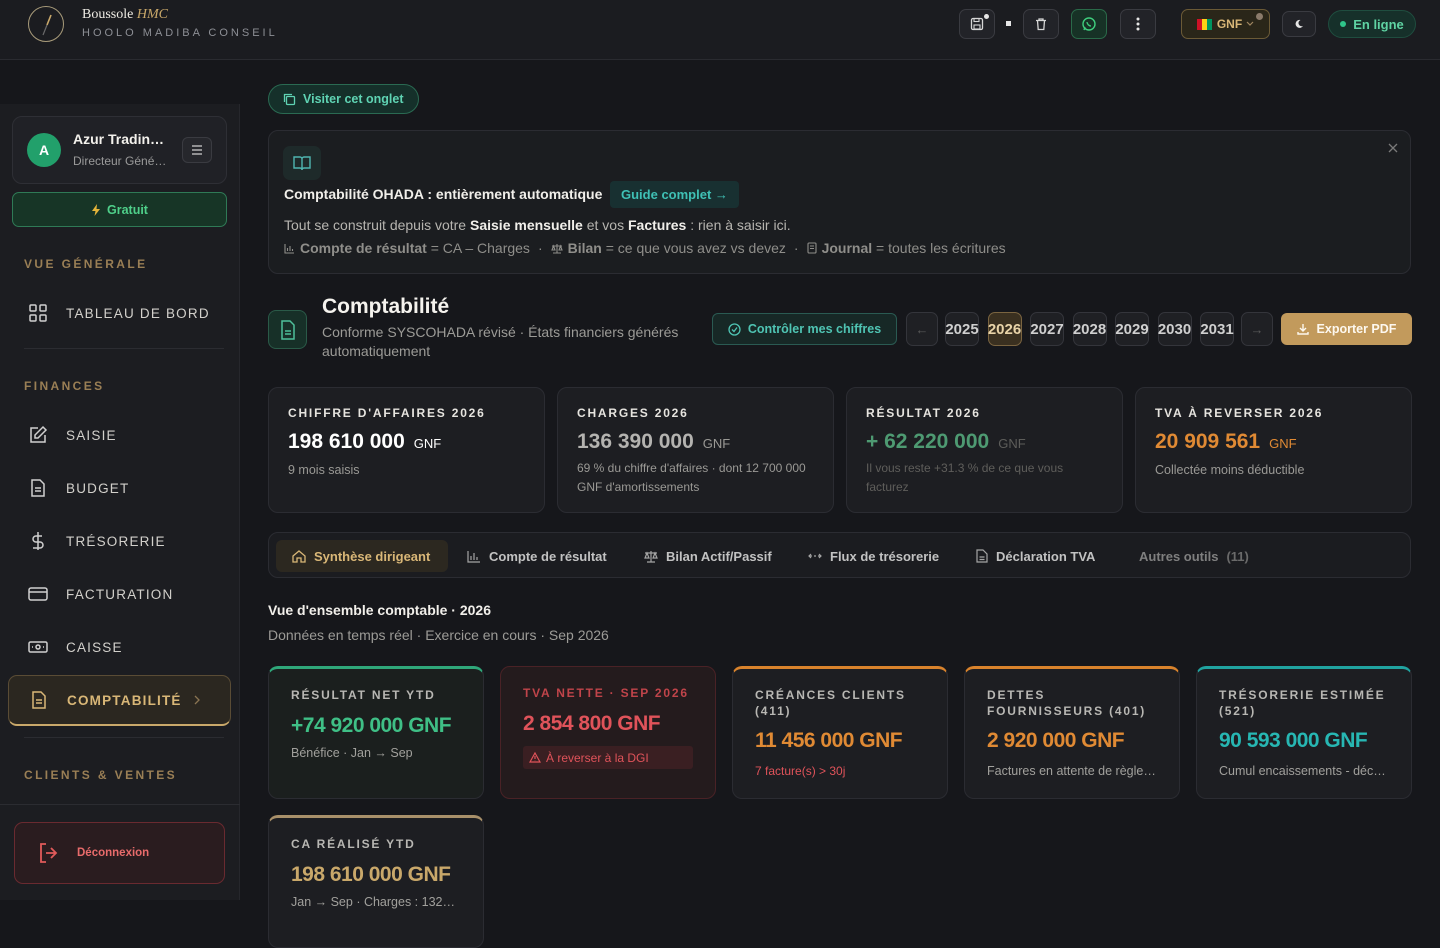 The image size is (1440, 948). Describe the element at coordinates (1056, 740) in the screenshot. I see `card-value: 2 920 000 GNF` at that location.